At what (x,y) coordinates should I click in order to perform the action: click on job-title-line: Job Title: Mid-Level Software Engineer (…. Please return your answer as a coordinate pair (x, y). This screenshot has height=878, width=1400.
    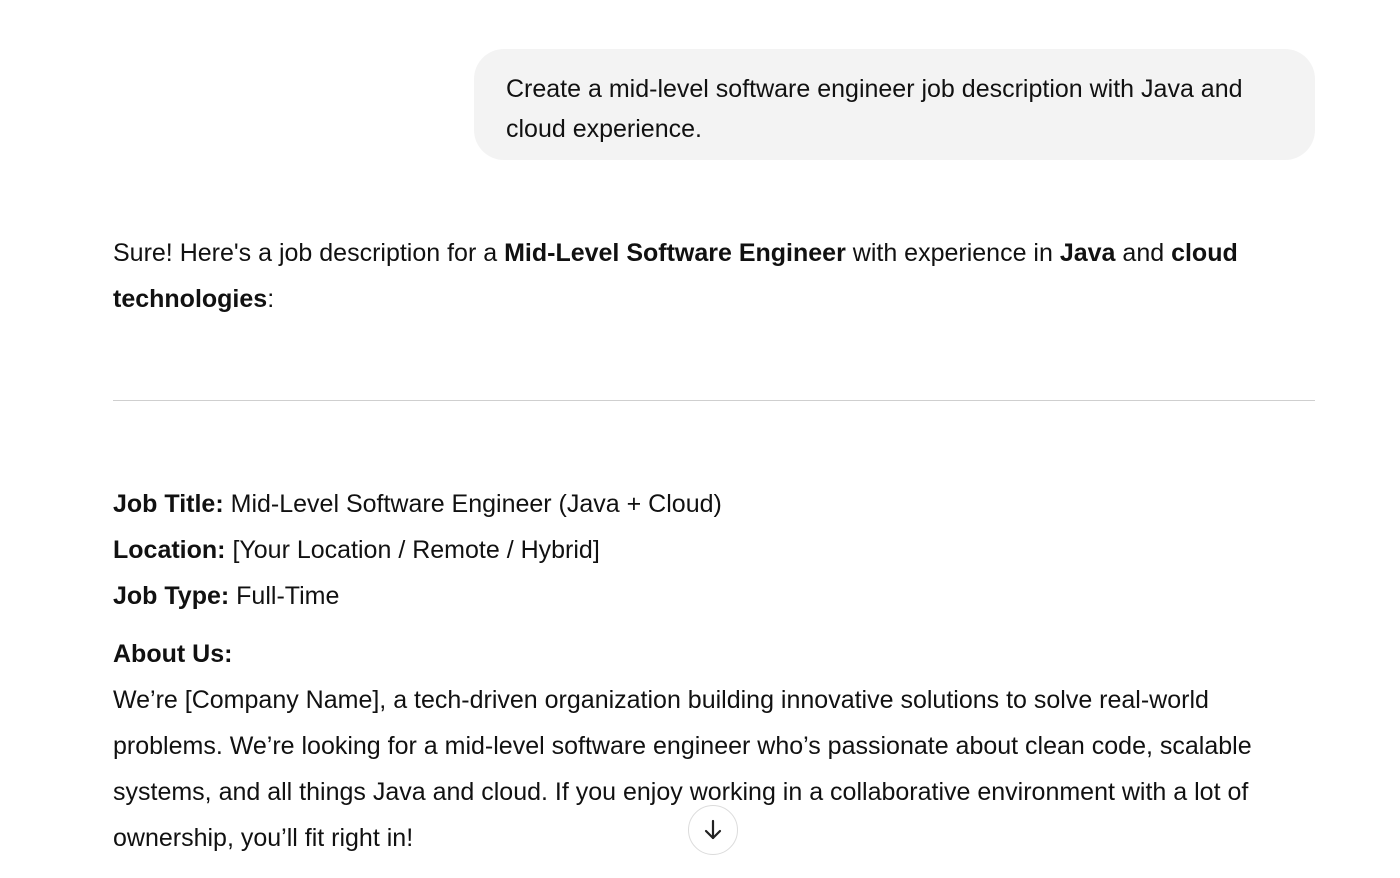
    Looking at the image, I should click on (714, 504).